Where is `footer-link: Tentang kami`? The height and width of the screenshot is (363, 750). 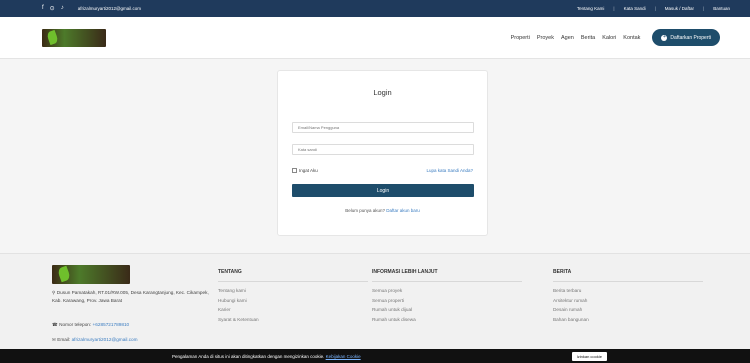 footer-link: Tentang kami is located at coordinates (293, 293).